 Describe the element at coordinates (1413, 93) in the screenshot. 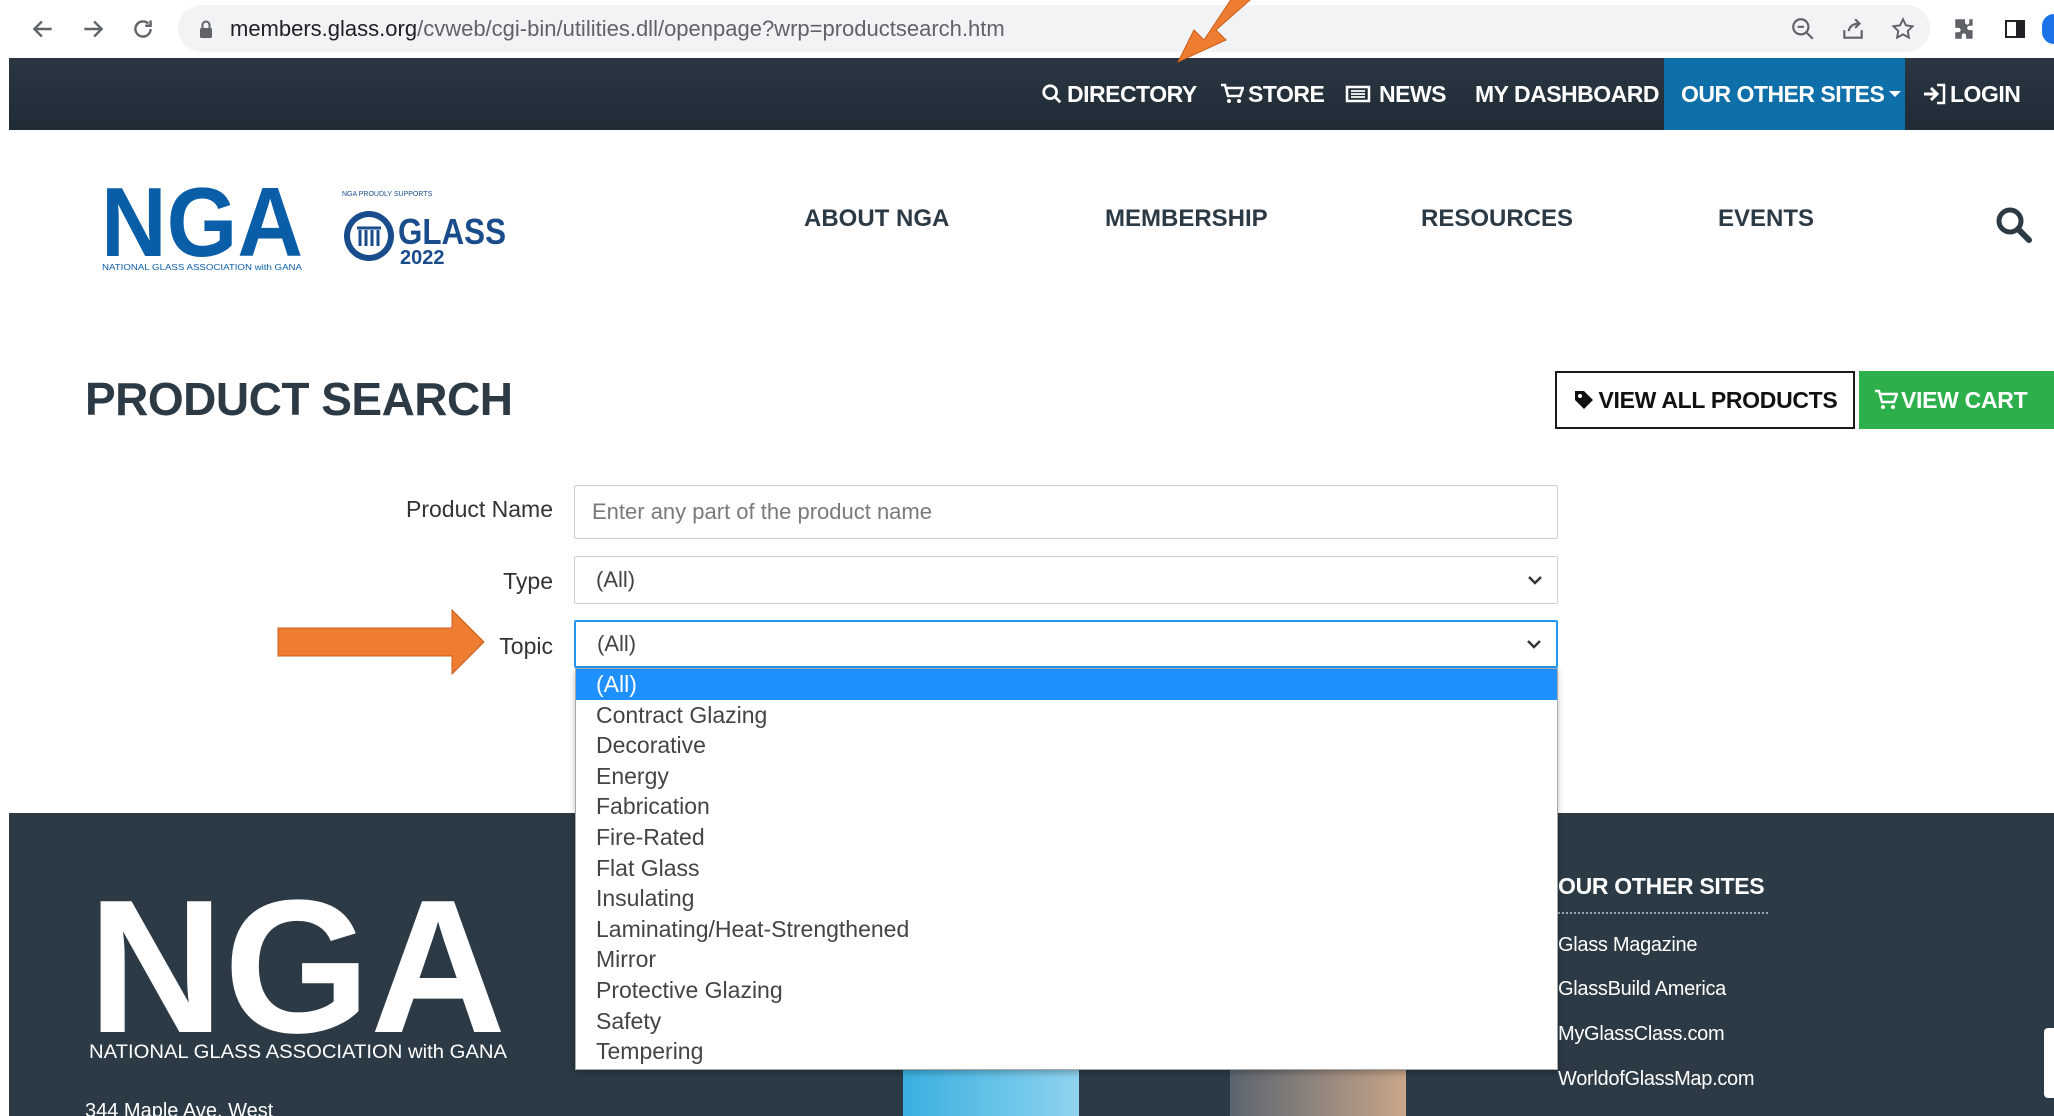

I see `news-label: NEWS` at that location.